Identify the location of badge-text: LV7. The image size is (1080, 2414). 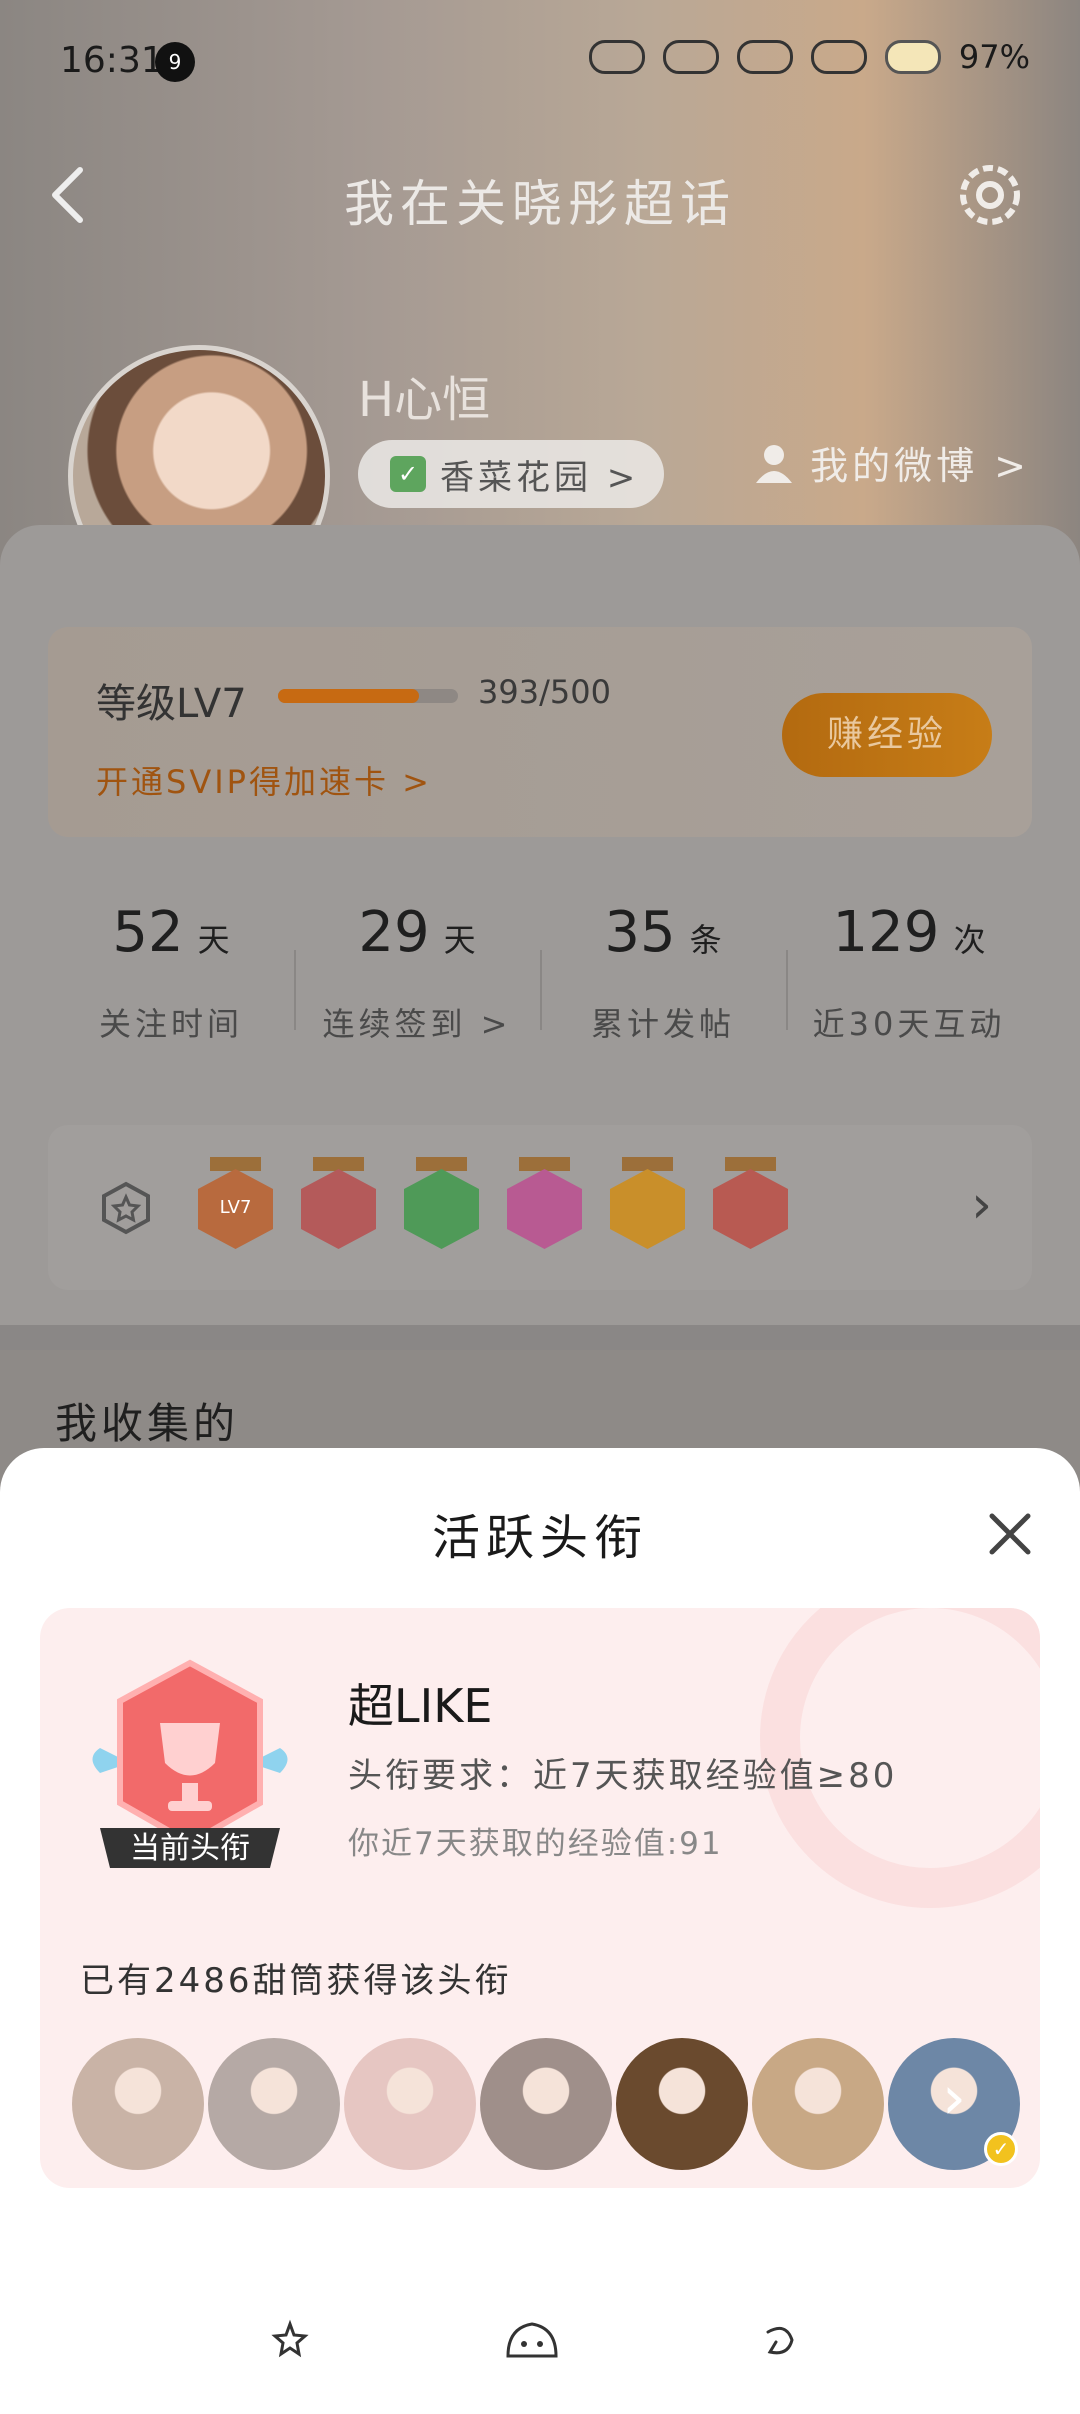
(235, 1207).